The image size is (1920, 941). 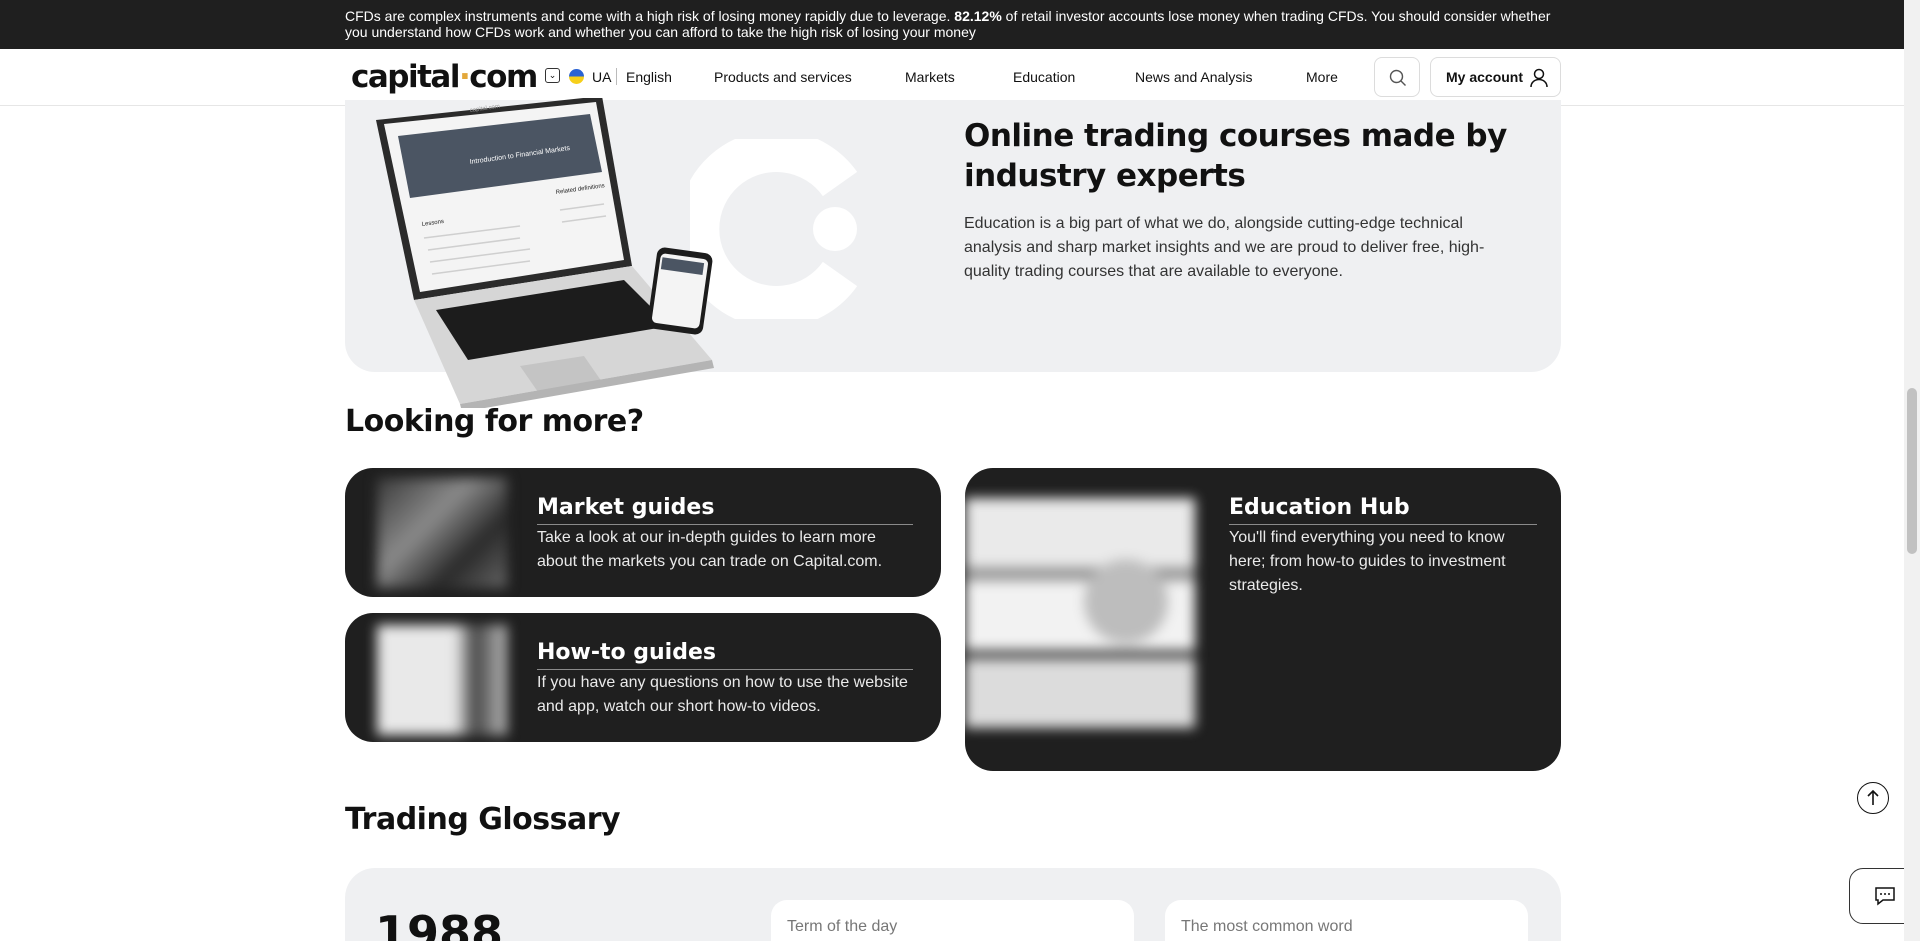 What do you see at coordinates (680, 291) in the screenshot?
I see `phone-illustration` at bounding box center [680, 291].